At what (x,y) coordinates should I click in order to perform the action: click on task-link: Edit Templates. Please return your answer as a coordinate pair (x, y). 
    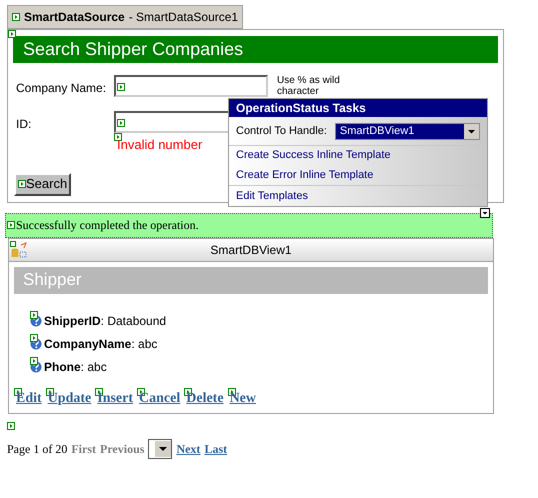
    Looking at the image, I should click on (272, 196).